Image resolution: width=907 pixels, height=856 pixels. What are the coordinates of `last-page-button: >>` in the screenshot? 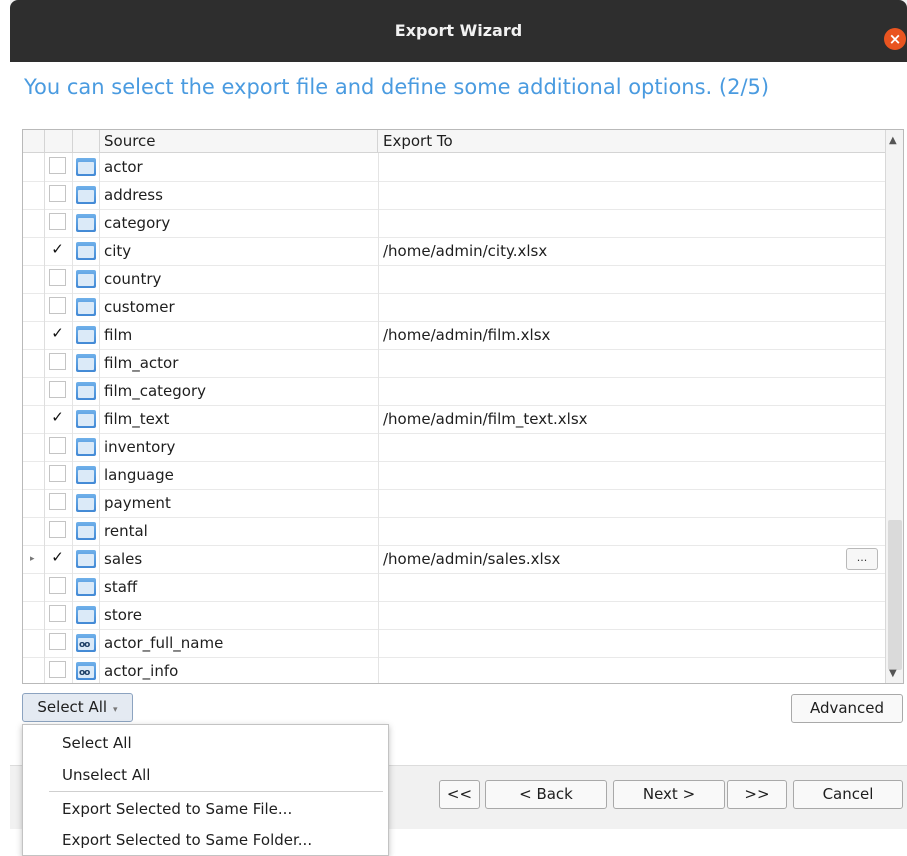 It's located at (757, 794).